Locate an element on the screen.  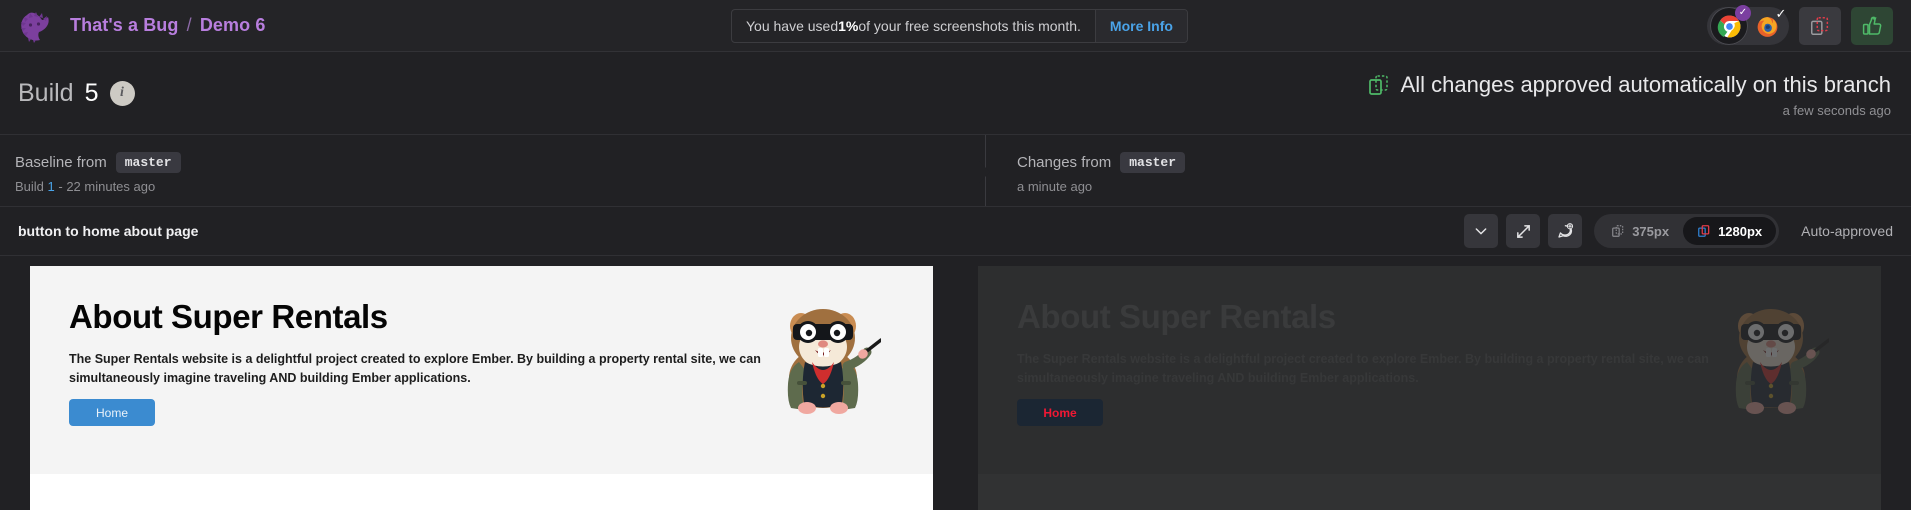
breadcrumb-org: That's a Bug is located at coordinates (124, 25).